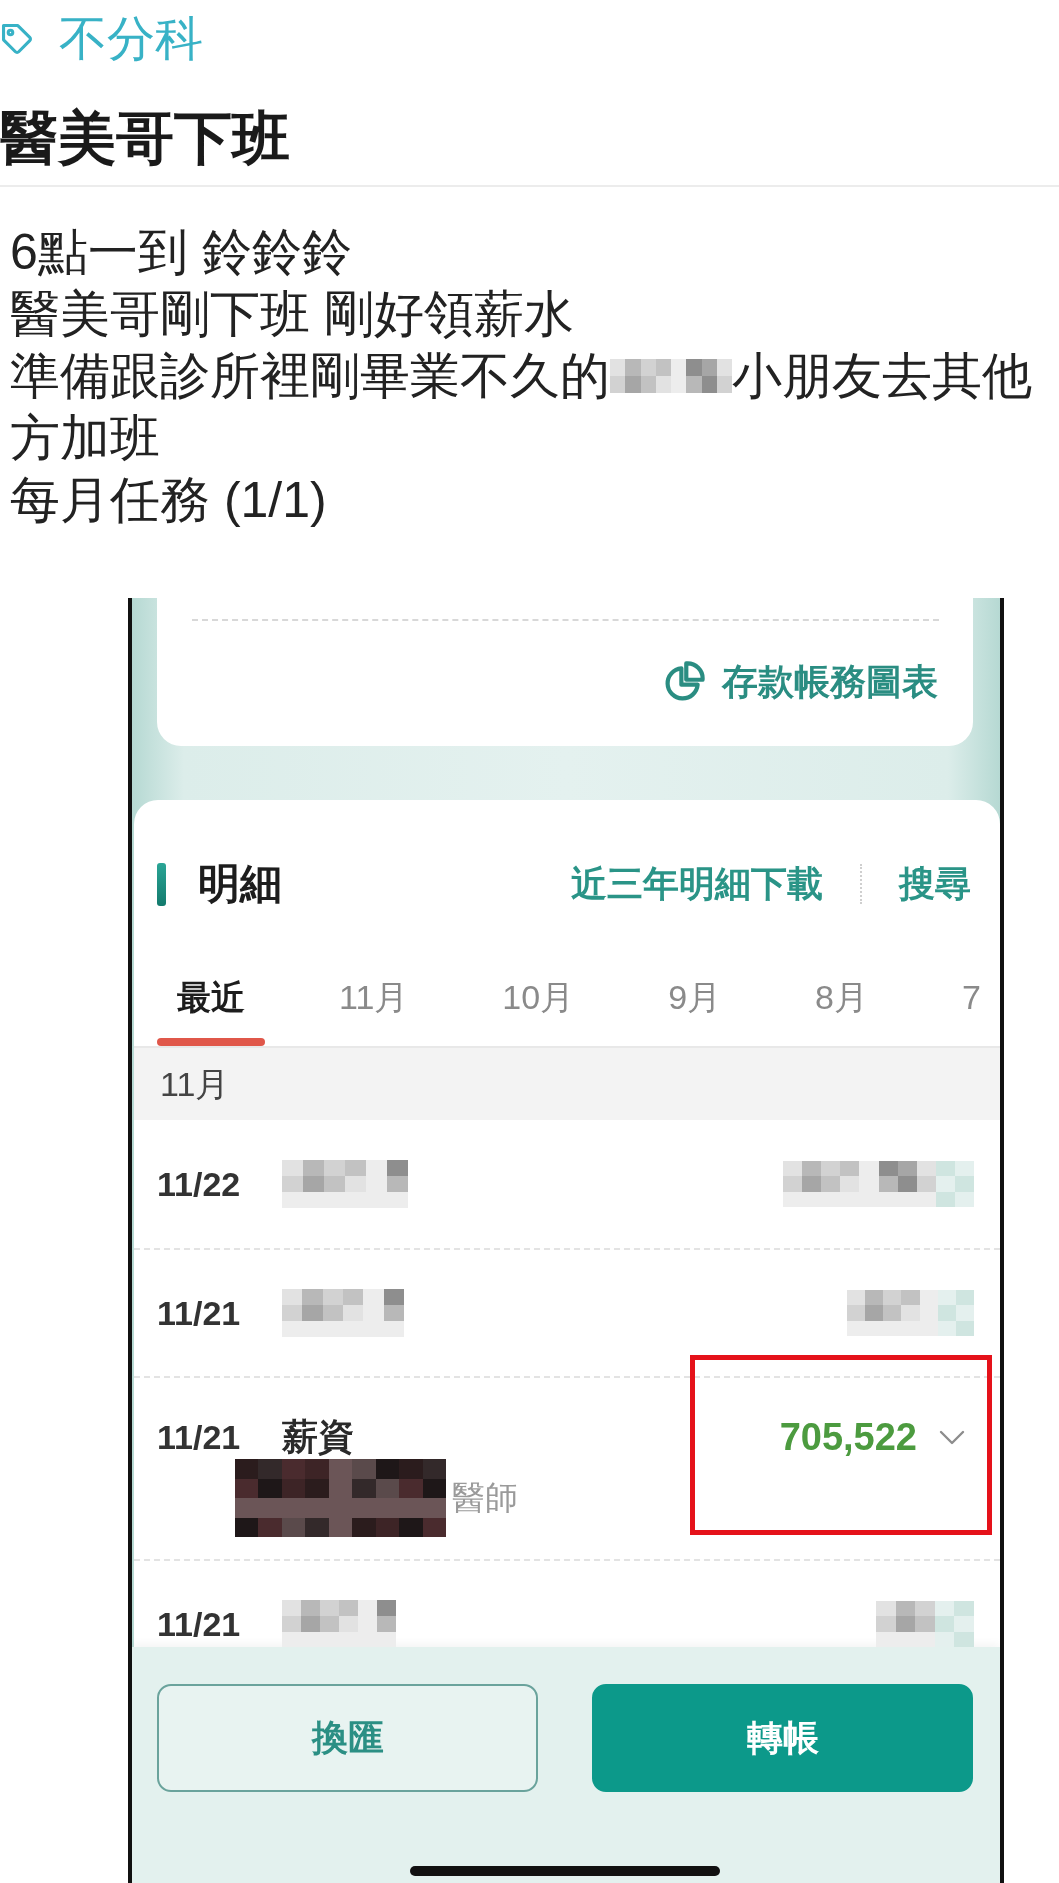 The width and height of the screenshot is (1059, 1883). I want to click on month-tab: 8月, so click(841, 1001).